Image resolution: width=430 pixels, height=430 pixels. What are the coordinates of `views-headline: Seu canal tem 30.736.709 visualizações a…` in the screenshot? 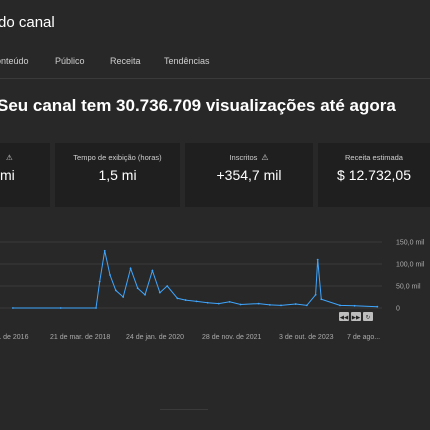 It's located at (198, 105).